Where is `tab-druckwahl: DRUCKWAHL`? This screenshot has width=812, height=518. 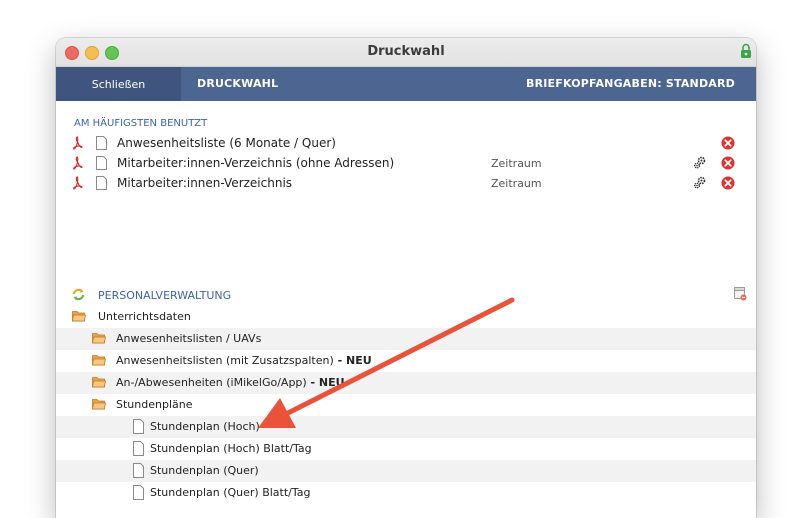 tab-druckwahl: DRUCKWAHL is located at coordinates (237, 84).